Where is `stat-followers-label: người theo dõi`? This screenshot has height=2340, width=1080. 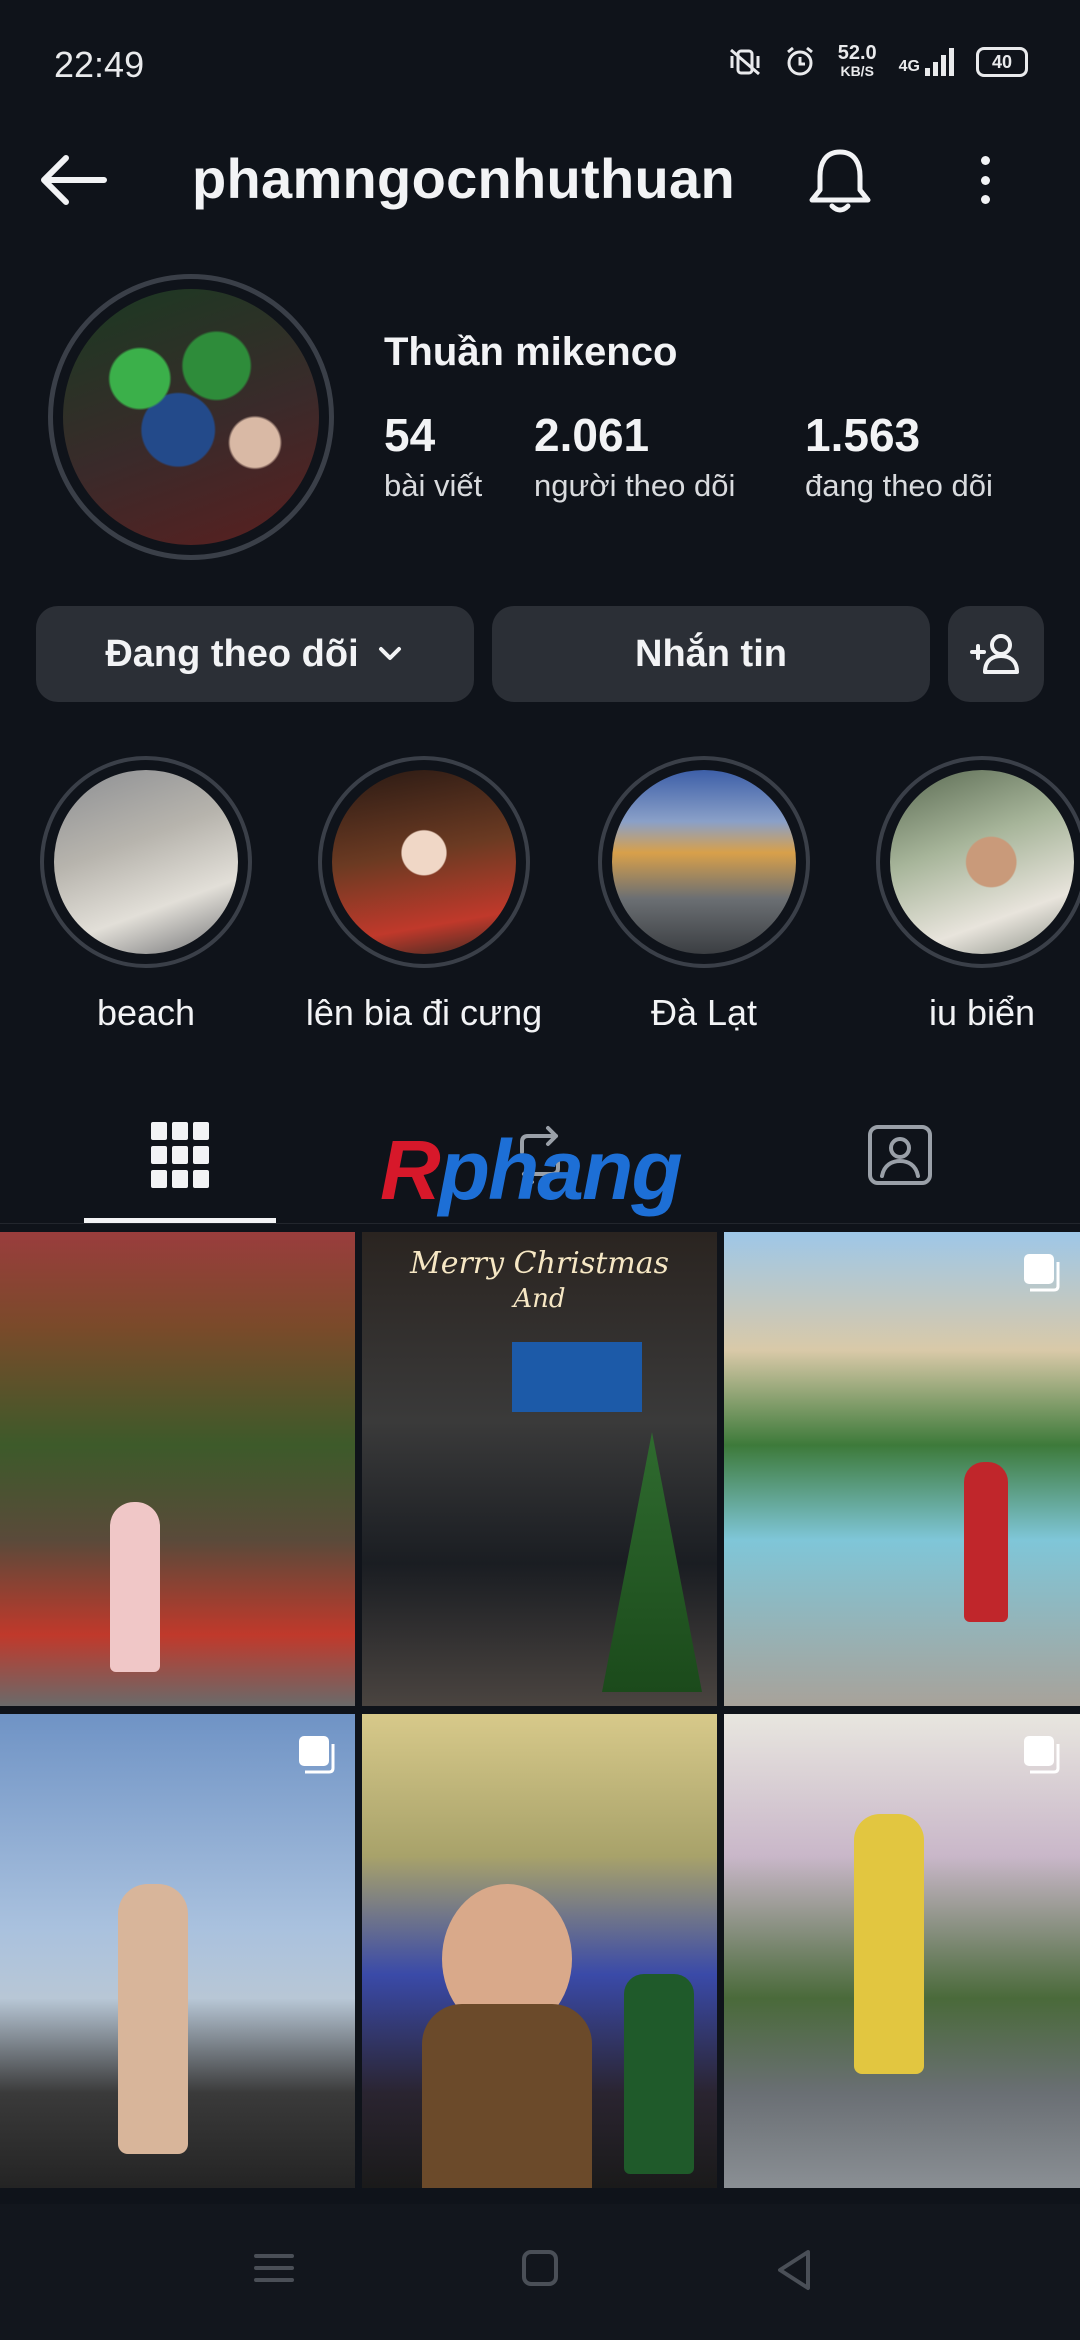 stat-followers-label: người theo dõi is located at coordinates (635, 485).